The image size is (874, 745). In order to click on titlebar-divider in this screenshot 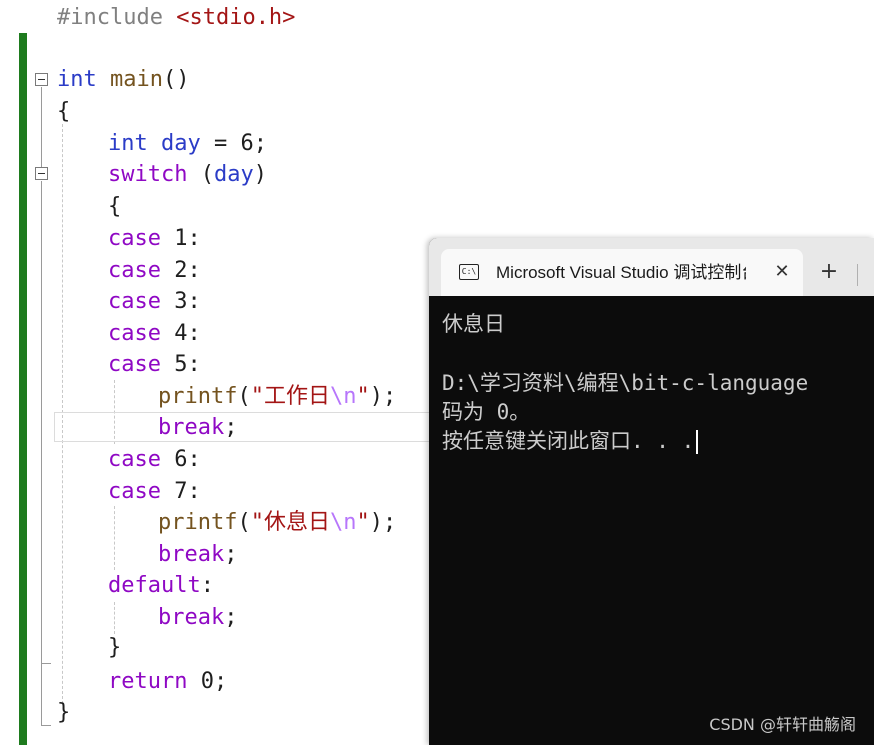, I will do `click(857, 275)`.